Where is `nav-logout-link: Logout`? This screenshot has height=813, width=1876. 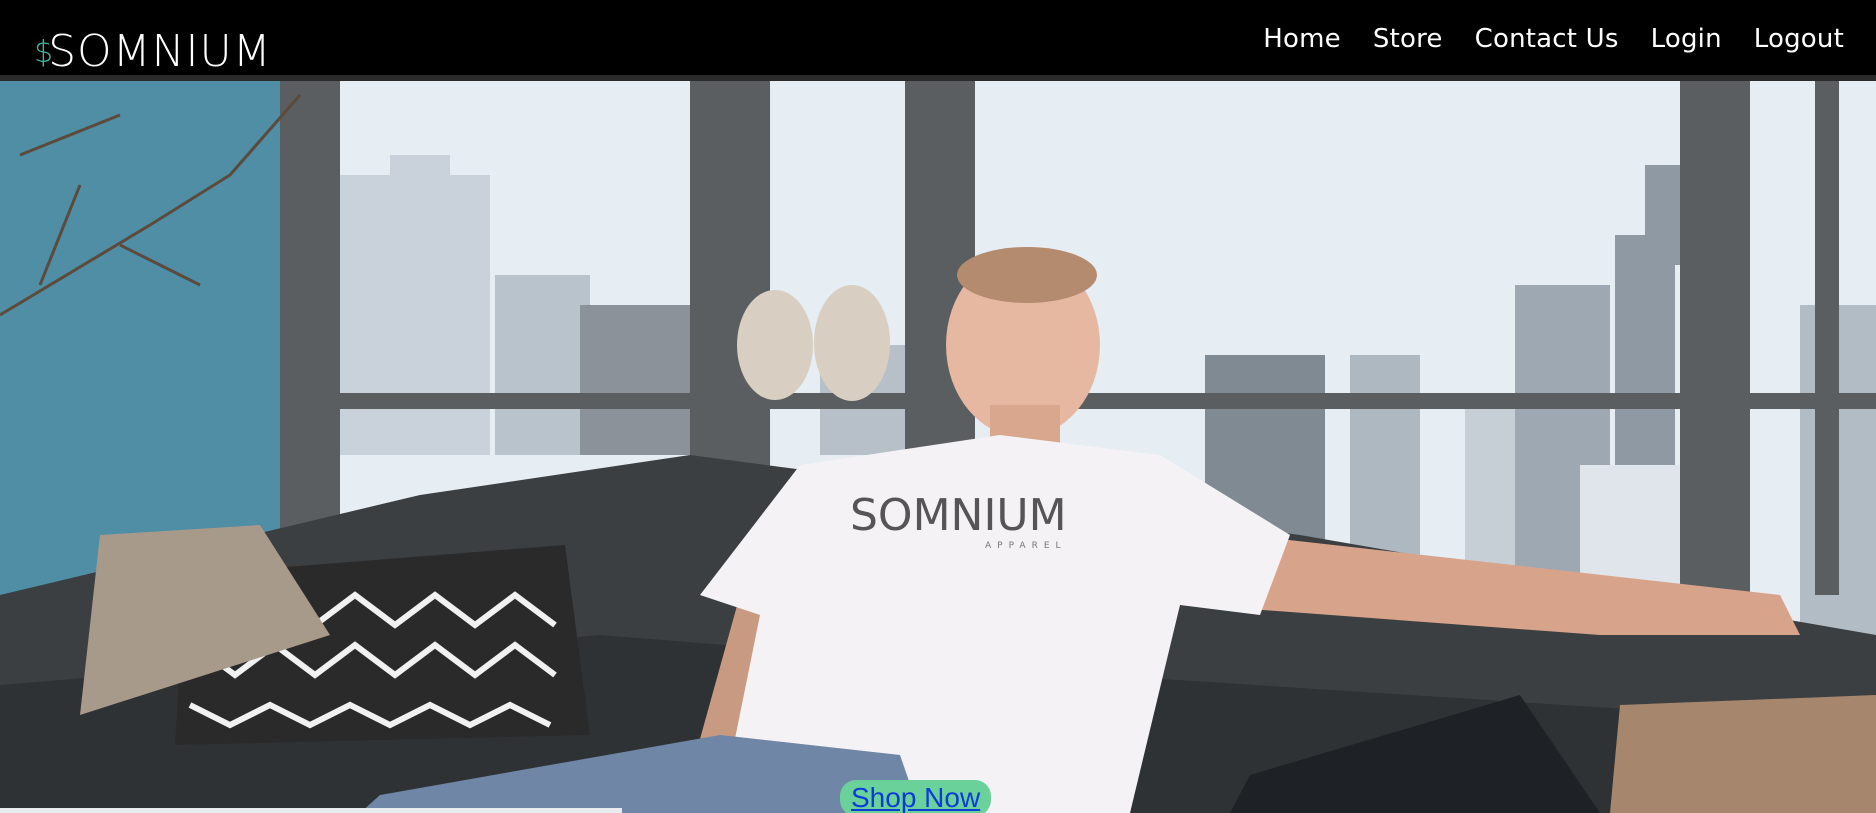 nav-logout-link: Logout is located at coordinates (1799, 39).